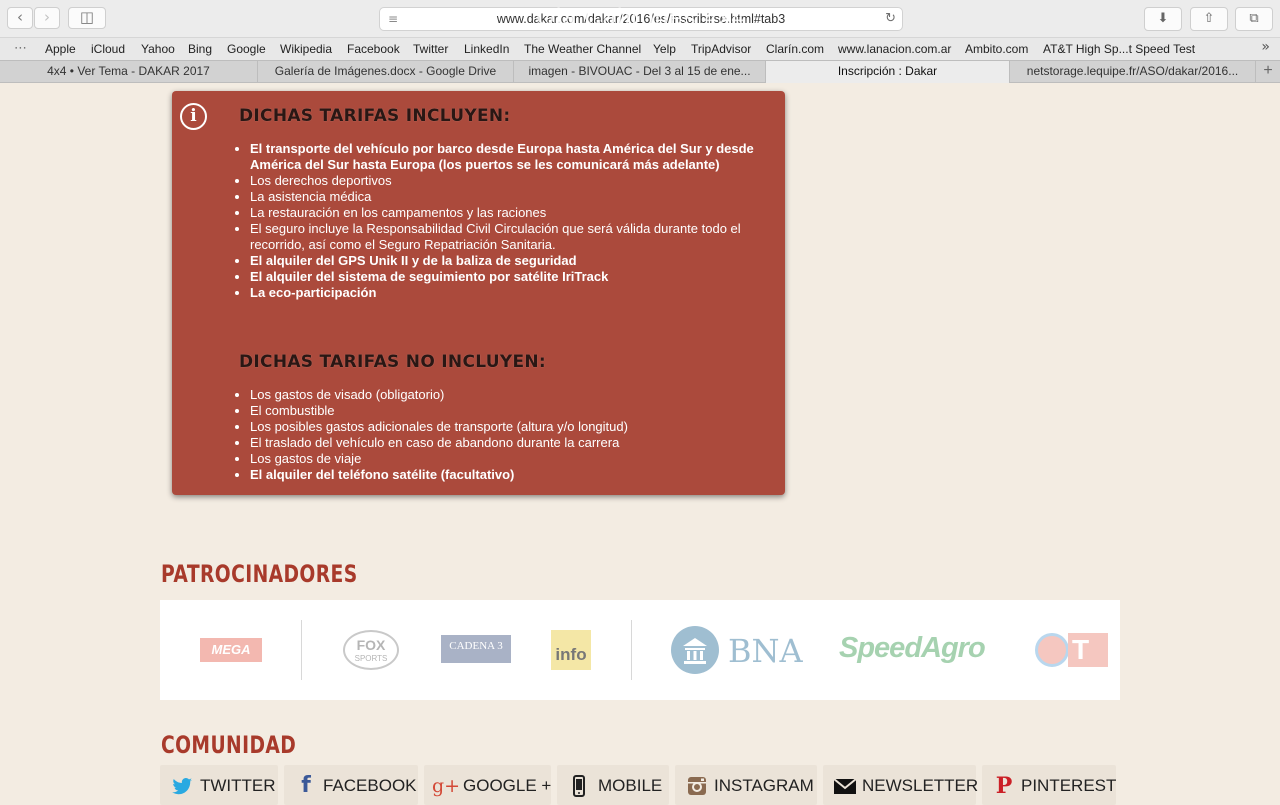 The width and height of the screenshot is (1280, 805). What do you see at coordinates (920, 785) in the screenshot?
I see `newsletter-label: NEWSLETTER` at bounding box center [920, 785].